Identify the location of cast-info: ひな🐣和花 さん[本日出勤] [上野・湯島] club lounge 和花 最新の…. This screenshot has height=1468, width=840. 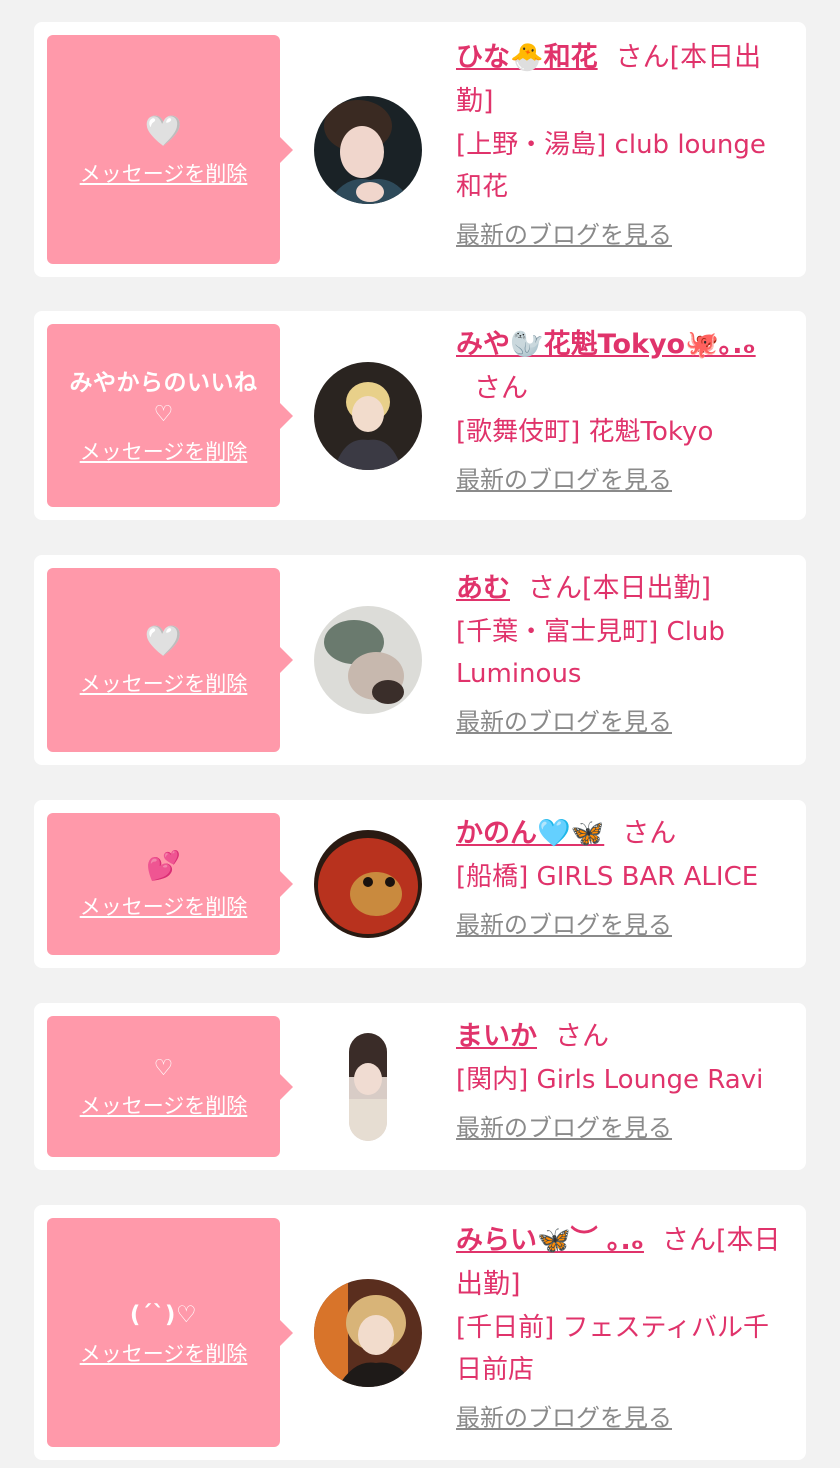
(623, 144).